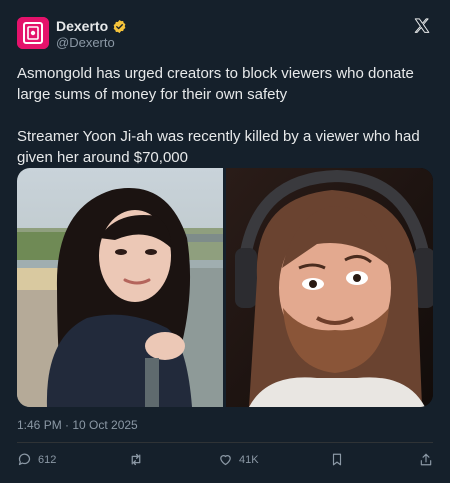 The image size is (450, 483). Describe the element at coordinates (249, 459) in the screenshot. I see `like-count: 41K` at that location.